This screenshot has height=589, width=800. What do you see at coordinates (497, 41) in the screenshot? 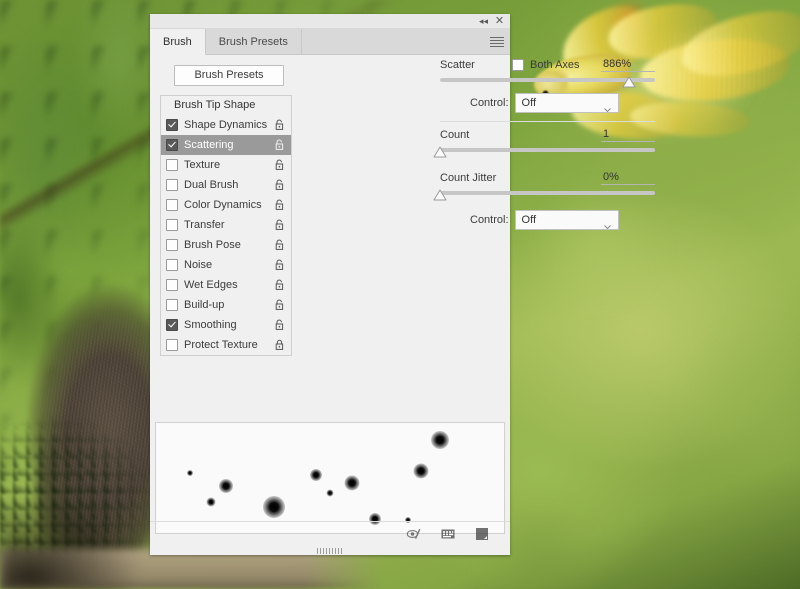
I see `hamburger-menu-icon` at bounding box center [497, 41].